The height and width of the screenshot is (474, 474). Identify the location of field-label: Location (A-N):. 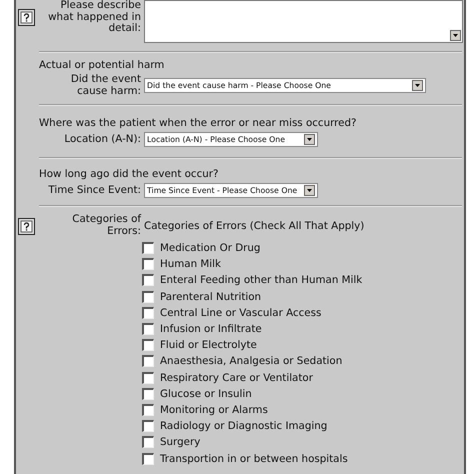
(102, 140).